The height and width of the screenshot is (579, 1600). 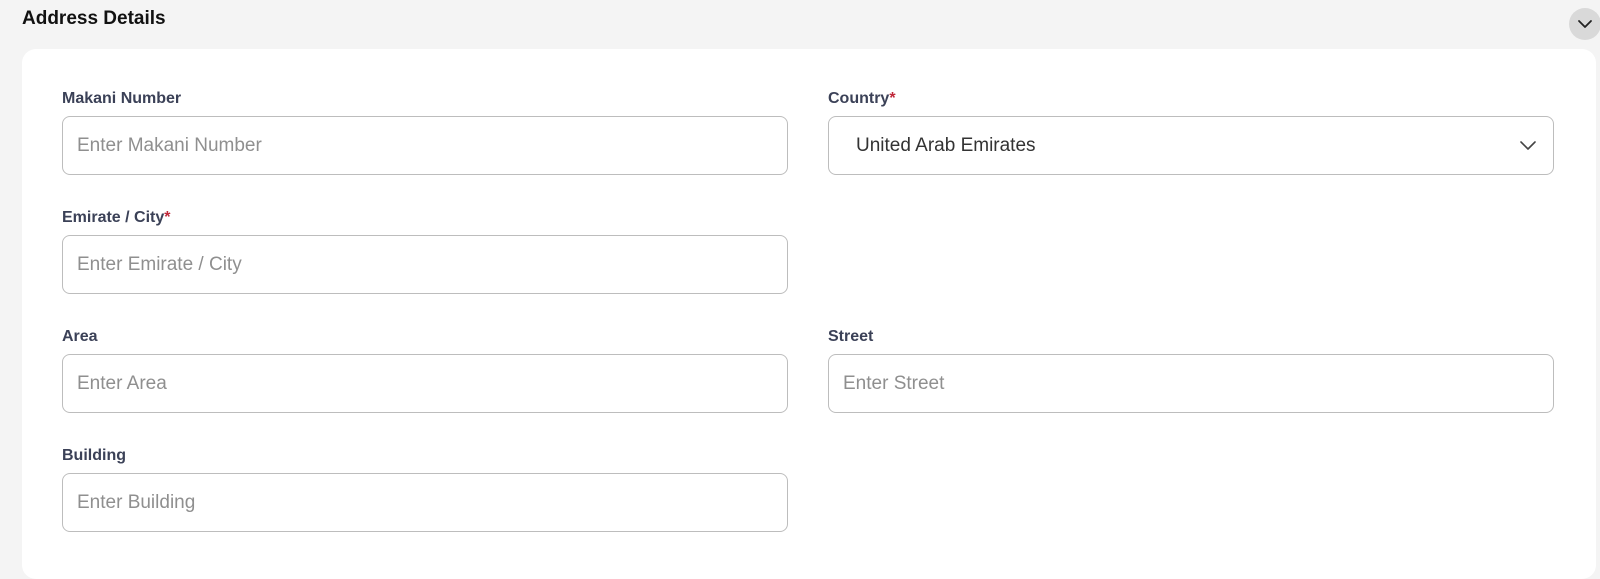 What do you see at coordinates (80, 336) in the screenshot?
I see `area-label: Area` at bounding box center [80, 336].